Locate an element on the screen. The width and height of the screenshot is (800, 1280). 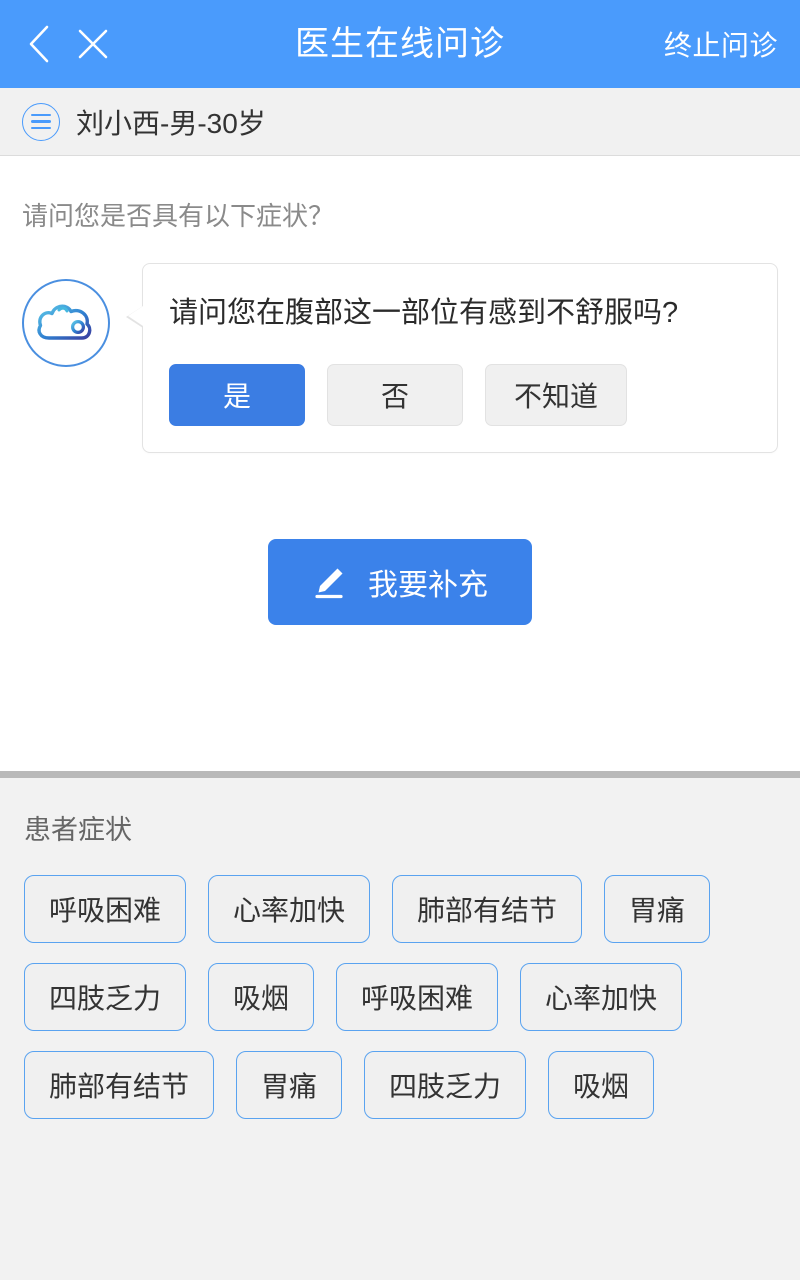
doctor-question-bubble: 请问您在腹部这一部位有感到不舒服吗? 是 否 不知道 is located at coordinates (452, 358).